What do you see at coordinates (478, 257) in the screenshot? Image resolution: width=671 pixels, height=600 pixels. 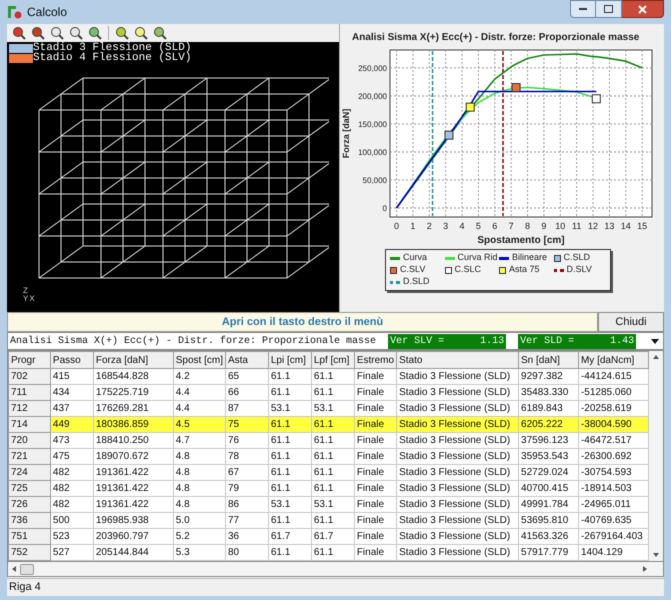 I see `legend-label: Curva Rid` at bounding box center [478, 257].